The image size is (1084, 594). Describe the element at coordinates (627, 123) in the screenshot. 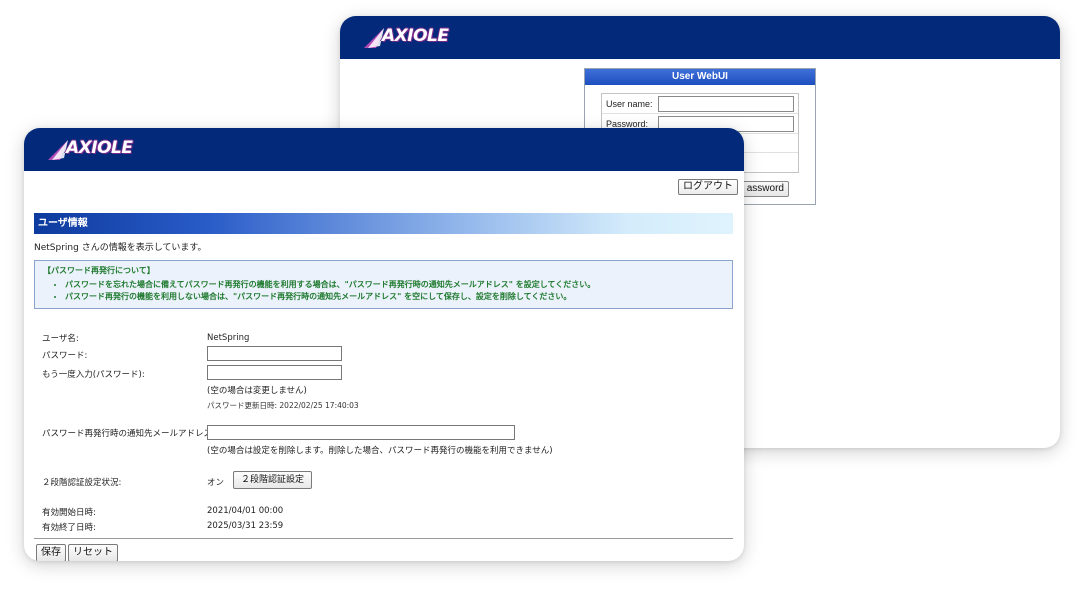

I see `password-label: Password:` at that location.